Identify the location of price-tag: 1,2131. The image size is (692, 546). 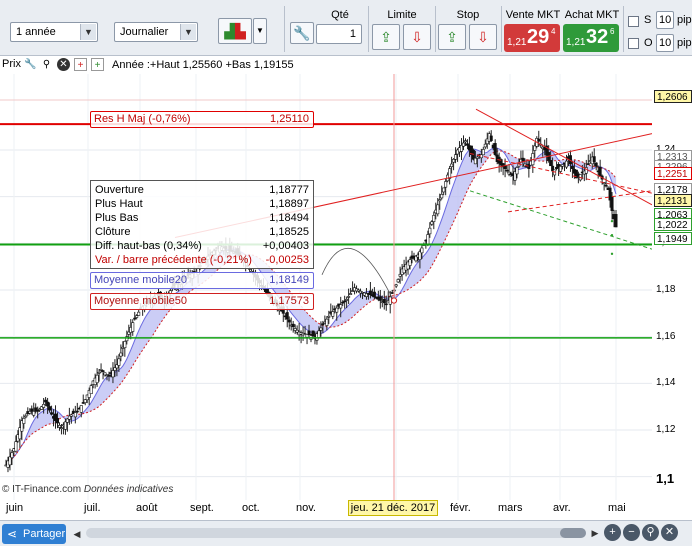
(673, 200).